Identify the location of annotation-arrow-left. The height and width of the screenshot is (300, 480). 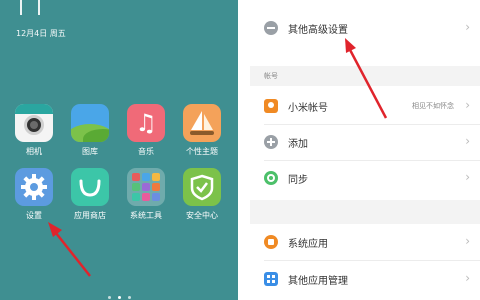
(69, 249).